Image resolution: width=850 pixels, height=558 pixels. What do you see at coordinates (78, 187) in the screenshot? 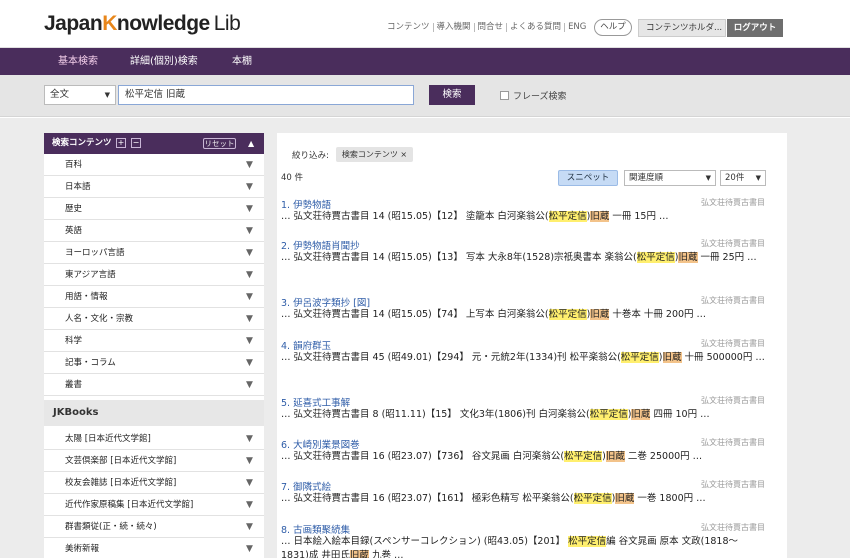
I see `sidebar-item-label: 日本語` at bounding box center [78, 187].